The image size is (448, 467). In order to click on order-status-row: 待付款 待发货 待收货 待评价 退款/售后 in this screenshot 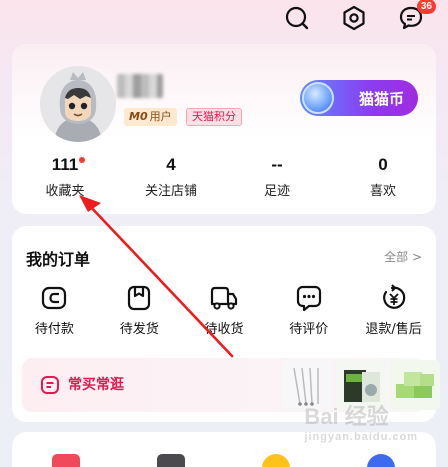, I will do `click(224, 310)`.